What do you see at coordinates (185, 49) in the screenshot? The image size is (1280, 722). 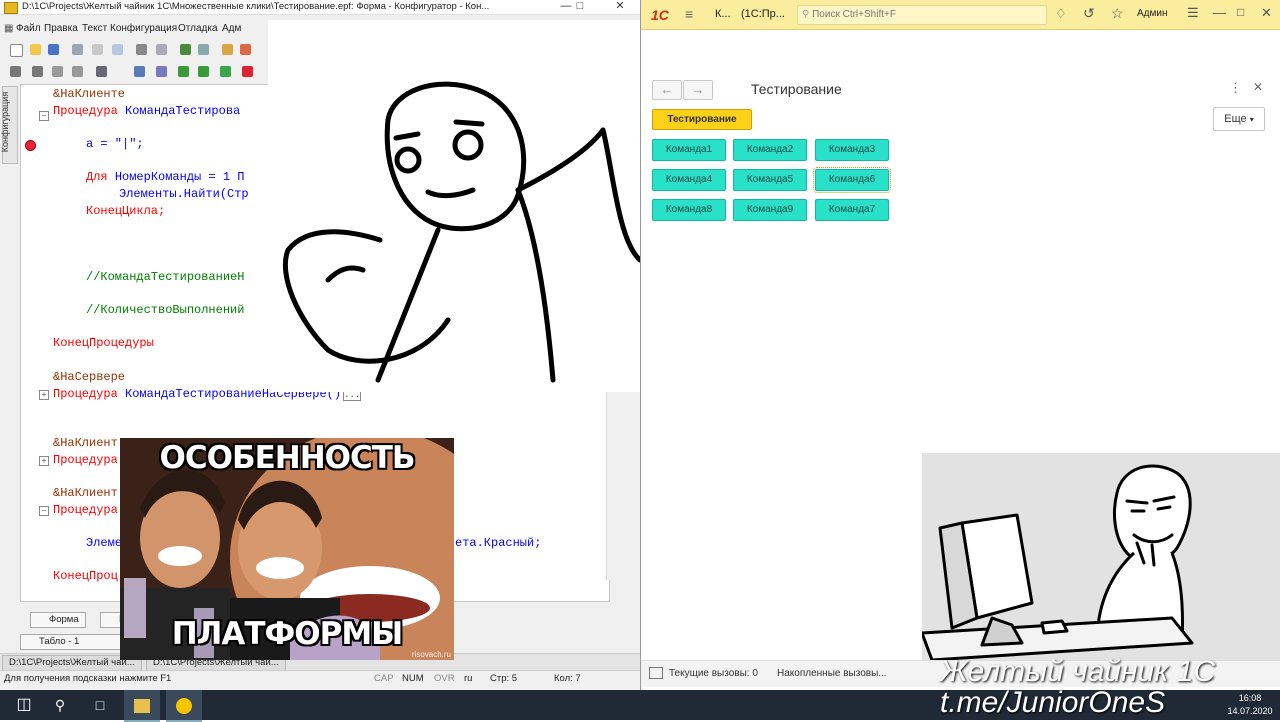 I see `undo-icon` at bounding box center [185, 49].